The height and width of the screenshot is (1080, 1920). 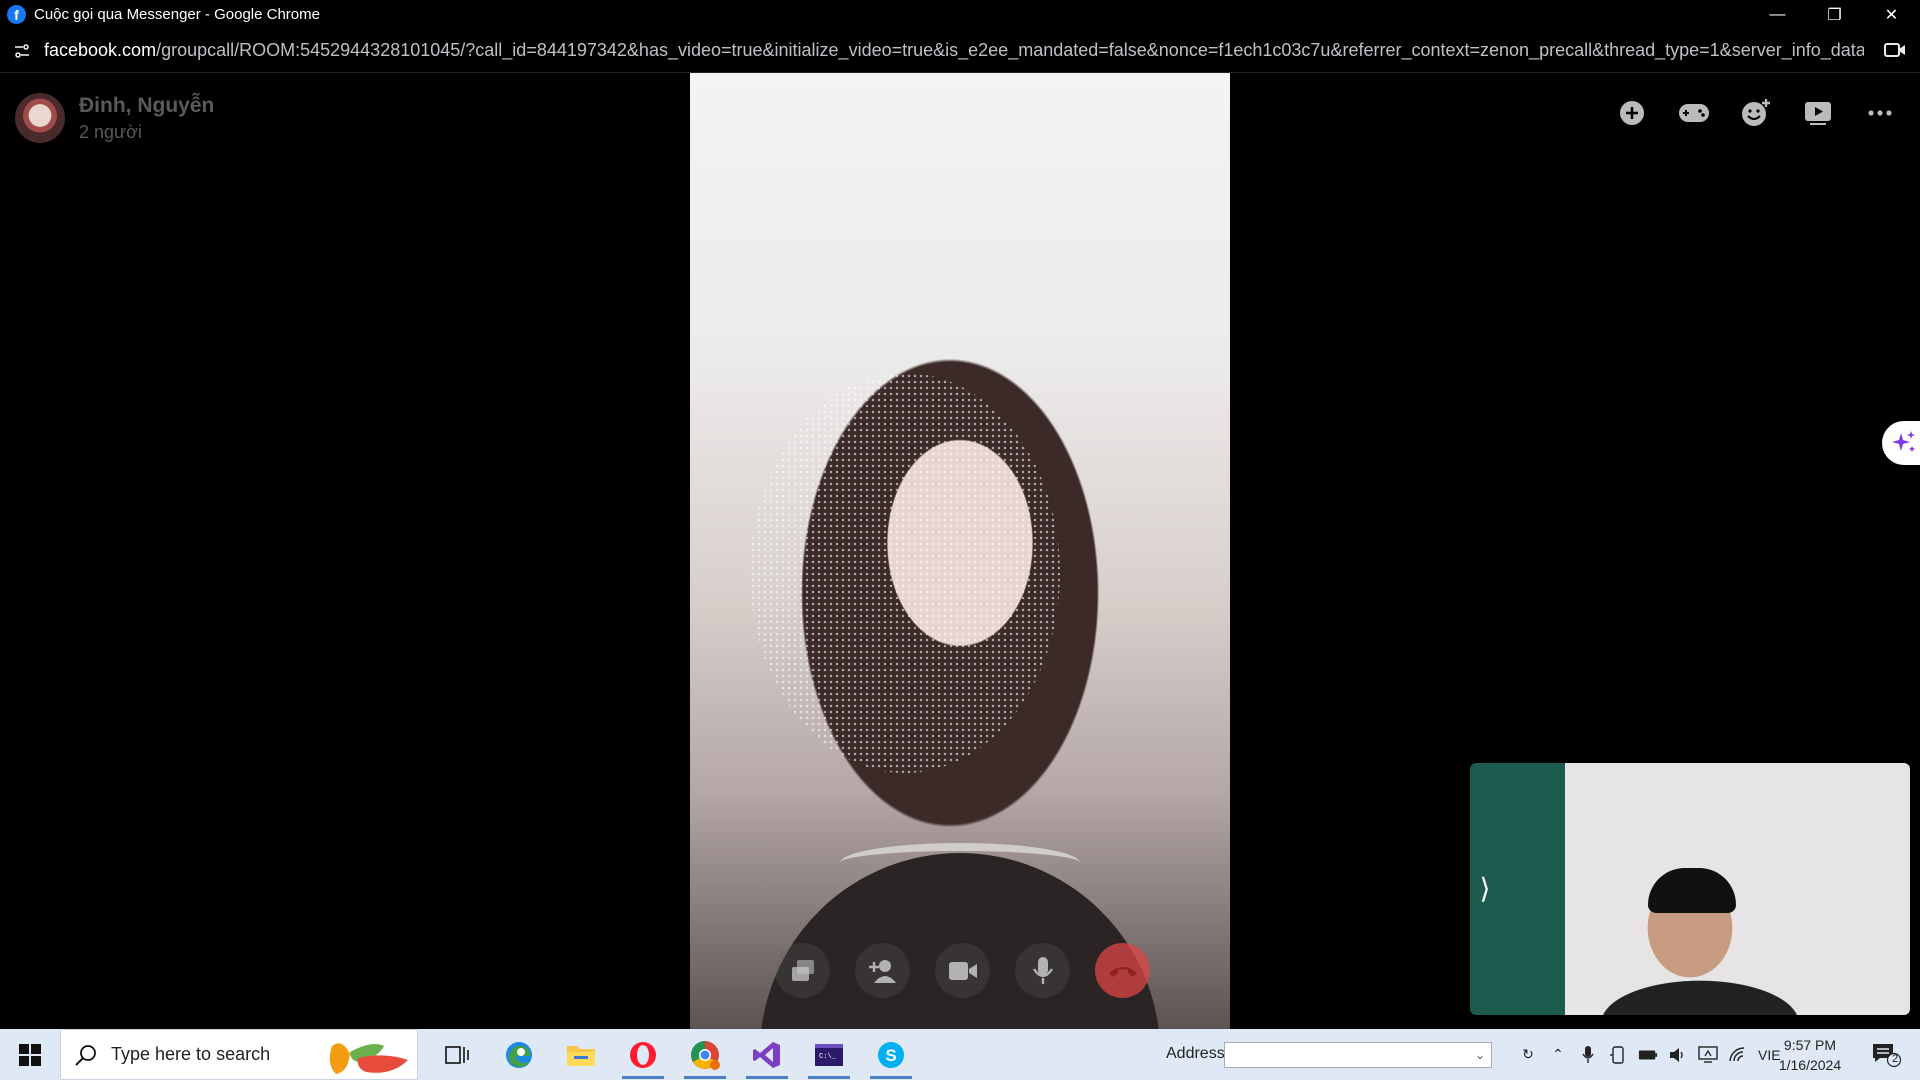 I want to click on svg-text: C:\_, so click(x=828, y=1057).